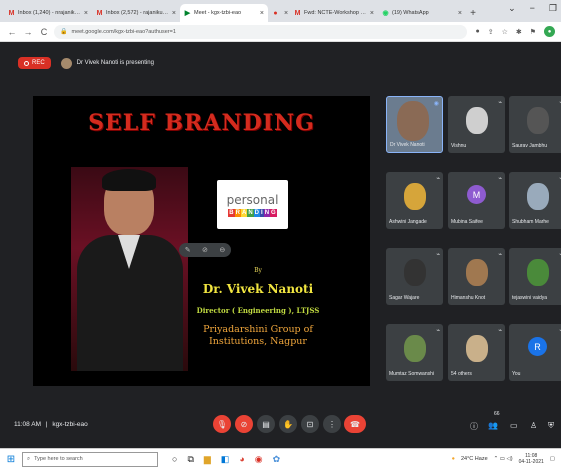 The height and width of the screenshot is (469, 561). I want to click on browser-tab: M Inbox (1,240) - nrajanikumar ×, so click(48, 13).